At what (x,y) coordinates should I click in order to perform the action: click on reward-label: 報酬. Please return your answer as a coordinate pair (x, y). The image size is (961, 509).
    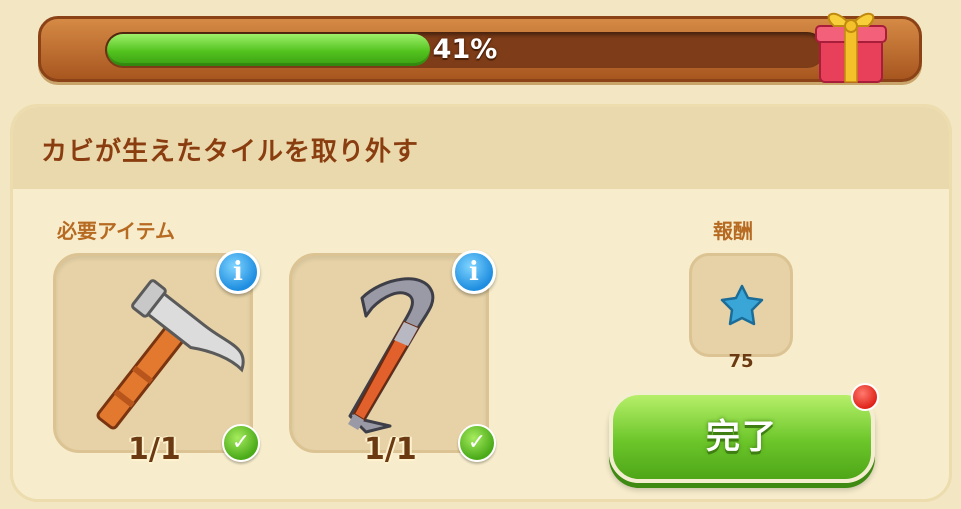
    Looking at the image, I should click on (733, 231).